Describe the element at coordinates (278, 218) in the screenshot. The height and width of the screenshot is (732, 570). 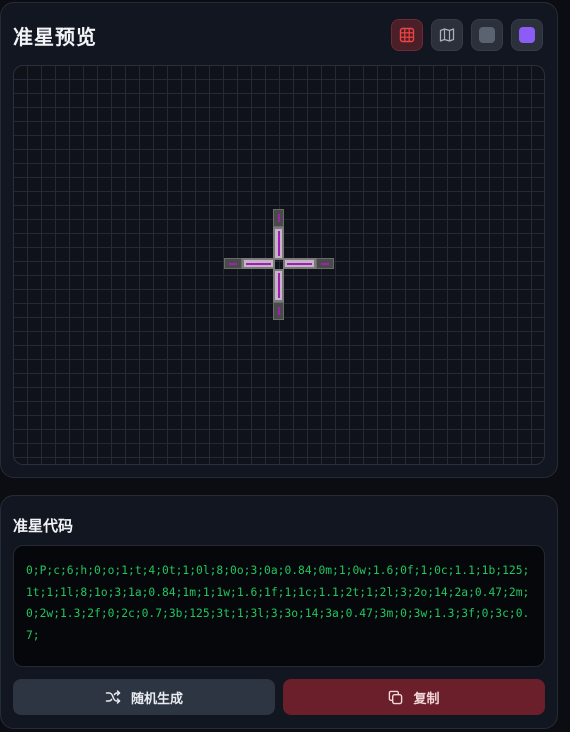
I see `crosshair-outer-top` at that location.